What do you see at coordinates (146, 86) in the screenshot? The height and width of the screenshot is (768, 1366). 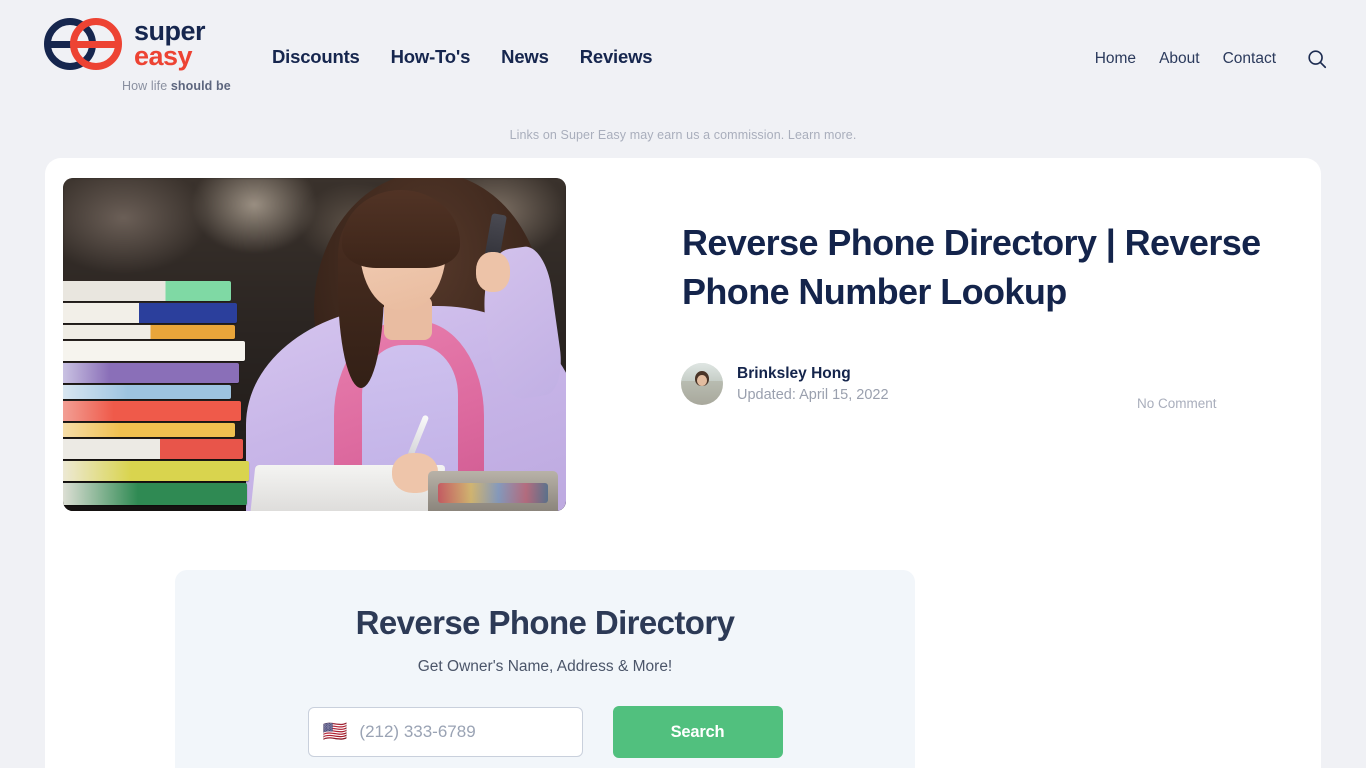 I see `tagline-light: How life` at bounding box center [146, 86].